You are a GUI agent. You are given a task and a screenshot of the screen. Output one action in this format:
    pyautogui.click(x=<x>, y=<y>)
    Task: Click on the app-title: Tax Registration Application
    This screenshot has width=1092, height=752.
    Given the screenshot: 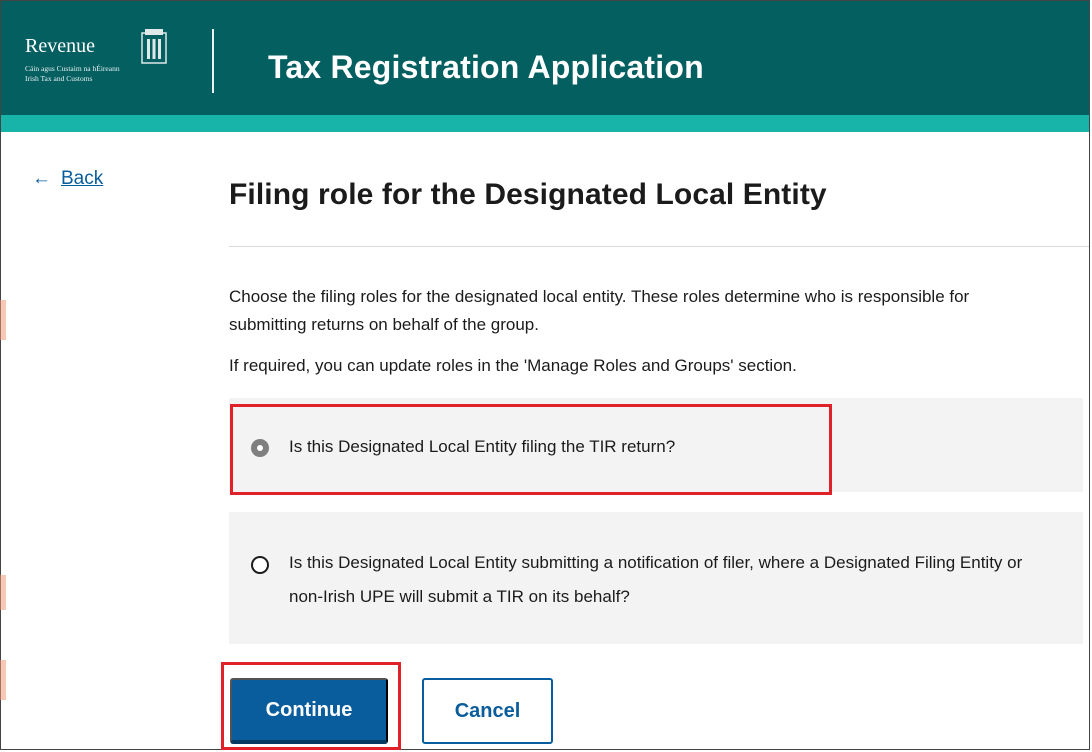 What is the action you would take?
    pyautogui.click(x=486, y=67)
    